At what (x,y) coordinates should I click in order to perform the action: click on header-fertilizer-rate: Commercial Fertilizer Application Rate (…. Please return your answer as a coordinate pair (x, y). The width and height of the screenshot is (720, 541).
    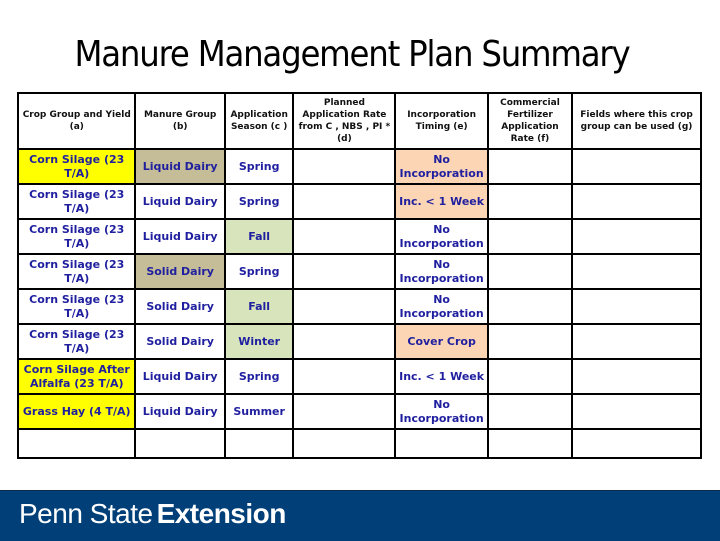
    Looking at the image, I should click on (530, 121).